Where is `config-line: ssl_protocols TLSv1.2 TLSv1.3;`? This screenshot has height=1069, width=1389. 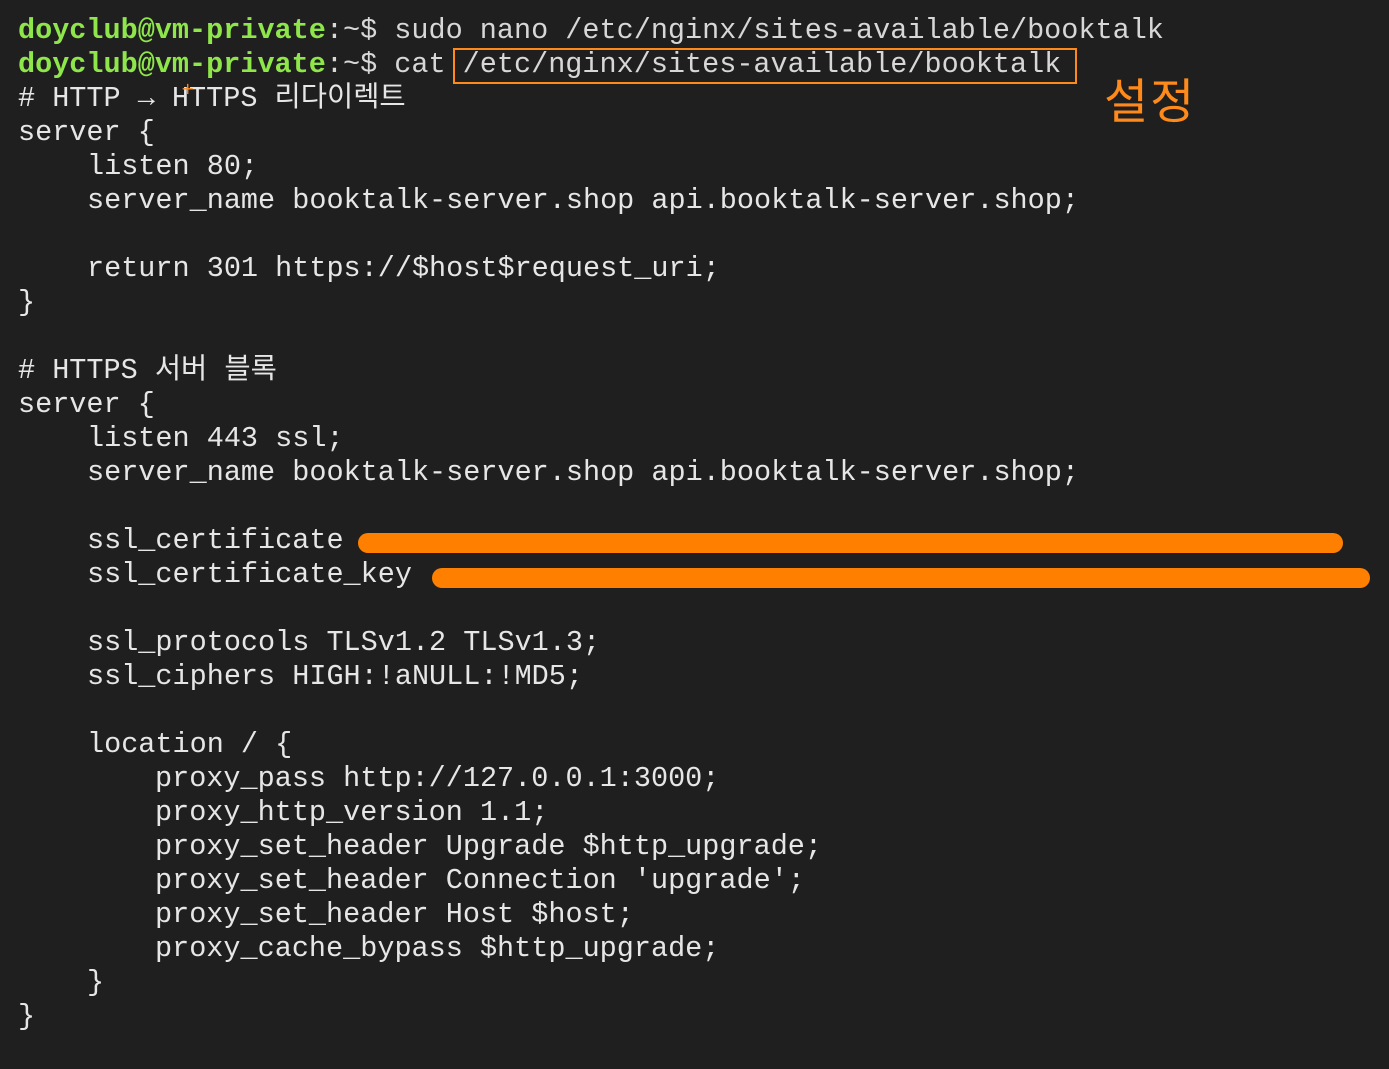
config-line: ssl_protocols TLSv1.2 TLSv1.3; is located at coordinates (344, 642).